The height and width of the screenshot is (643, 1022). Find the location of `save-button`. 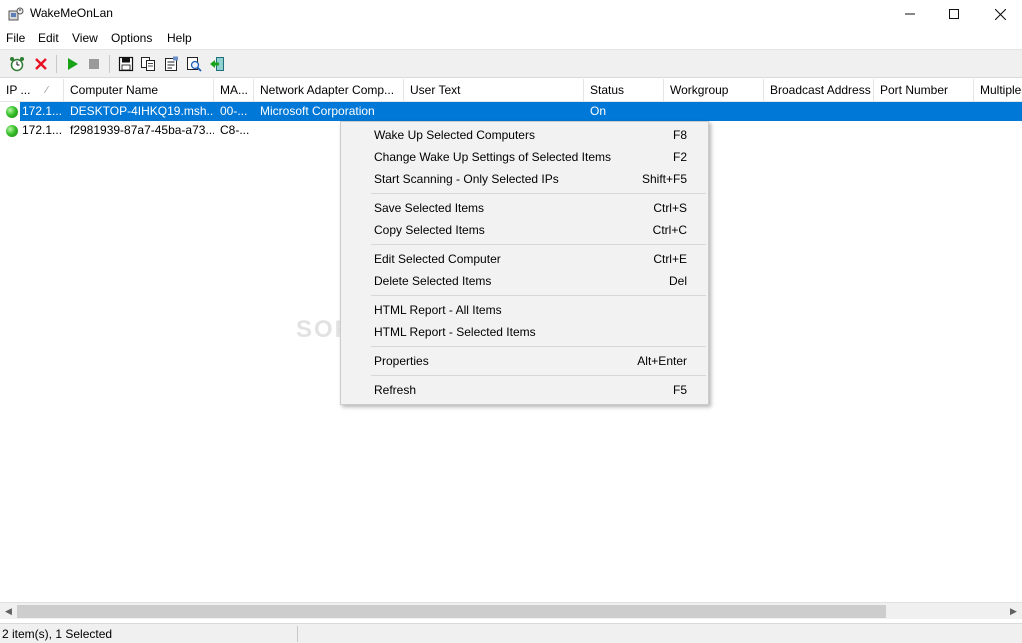

save-button is located at coordinates (126, 64).